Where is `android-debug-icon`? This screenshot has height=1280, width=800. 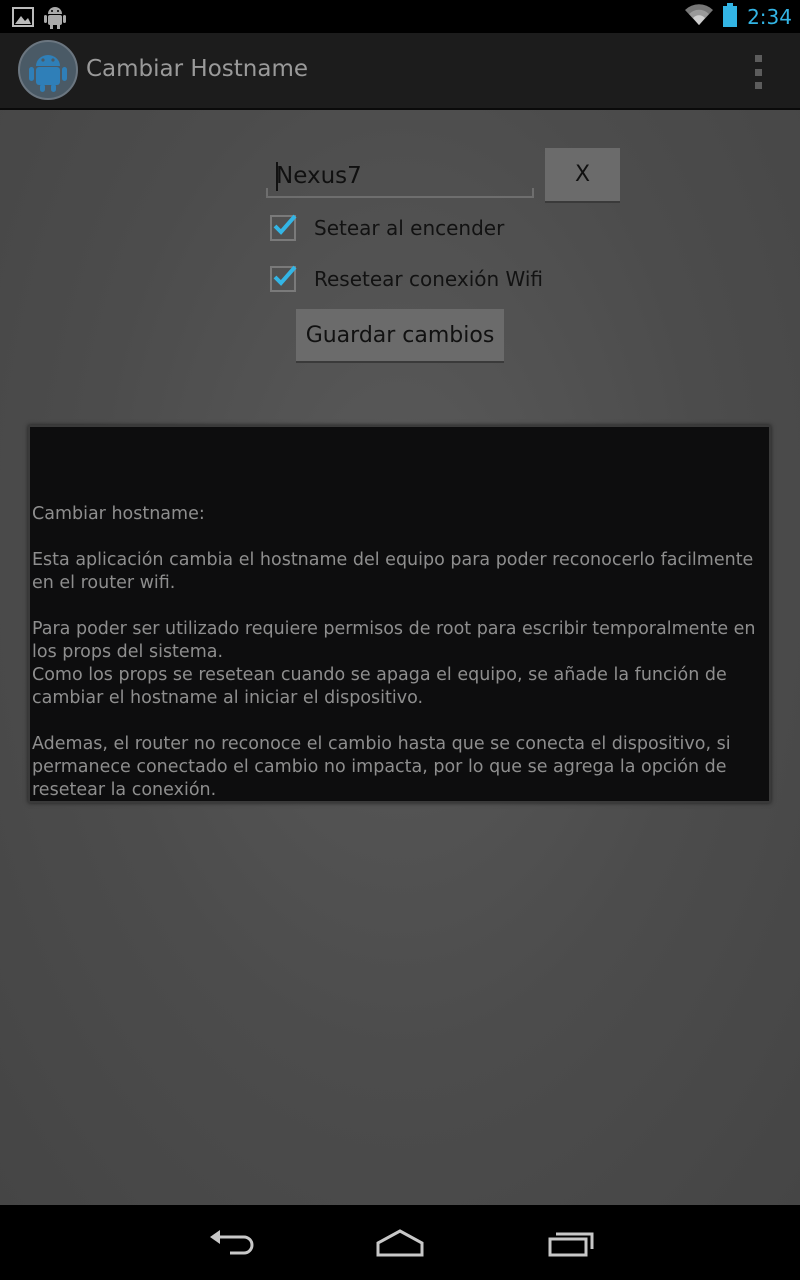 android-debug-icon is located at coordinates (55, 19).